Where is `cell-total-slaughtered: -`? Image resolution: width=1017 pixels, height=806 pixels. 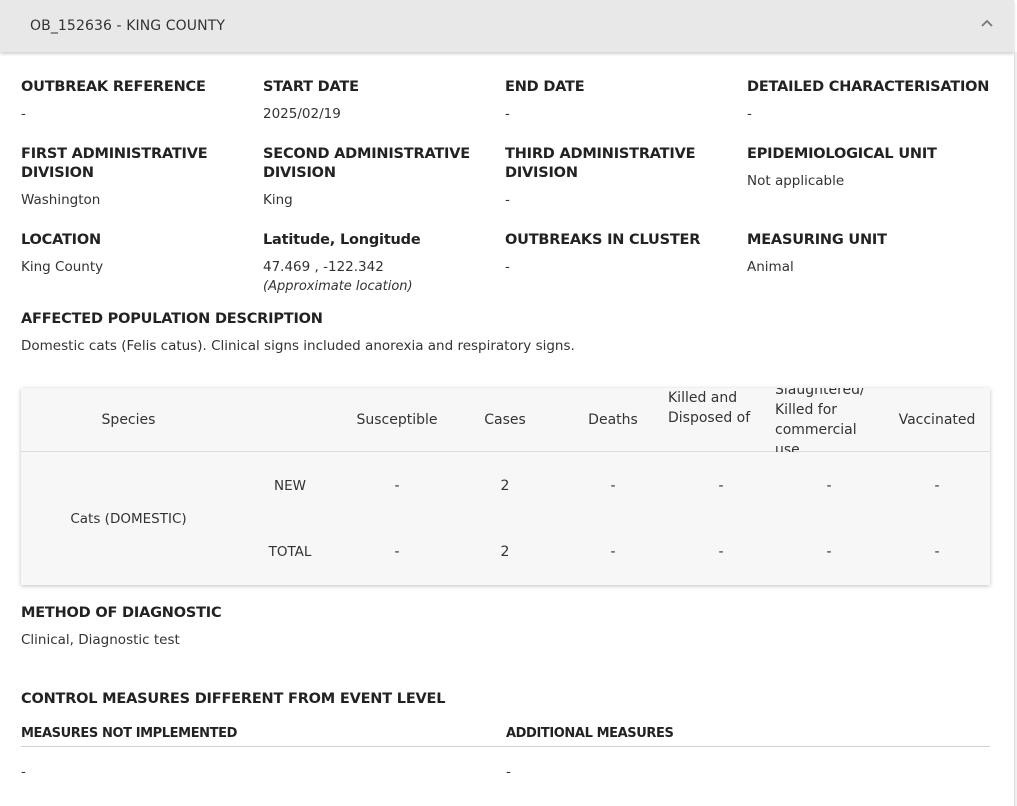 cell-total-slaughtered: - is located at coordinates (829, 552).